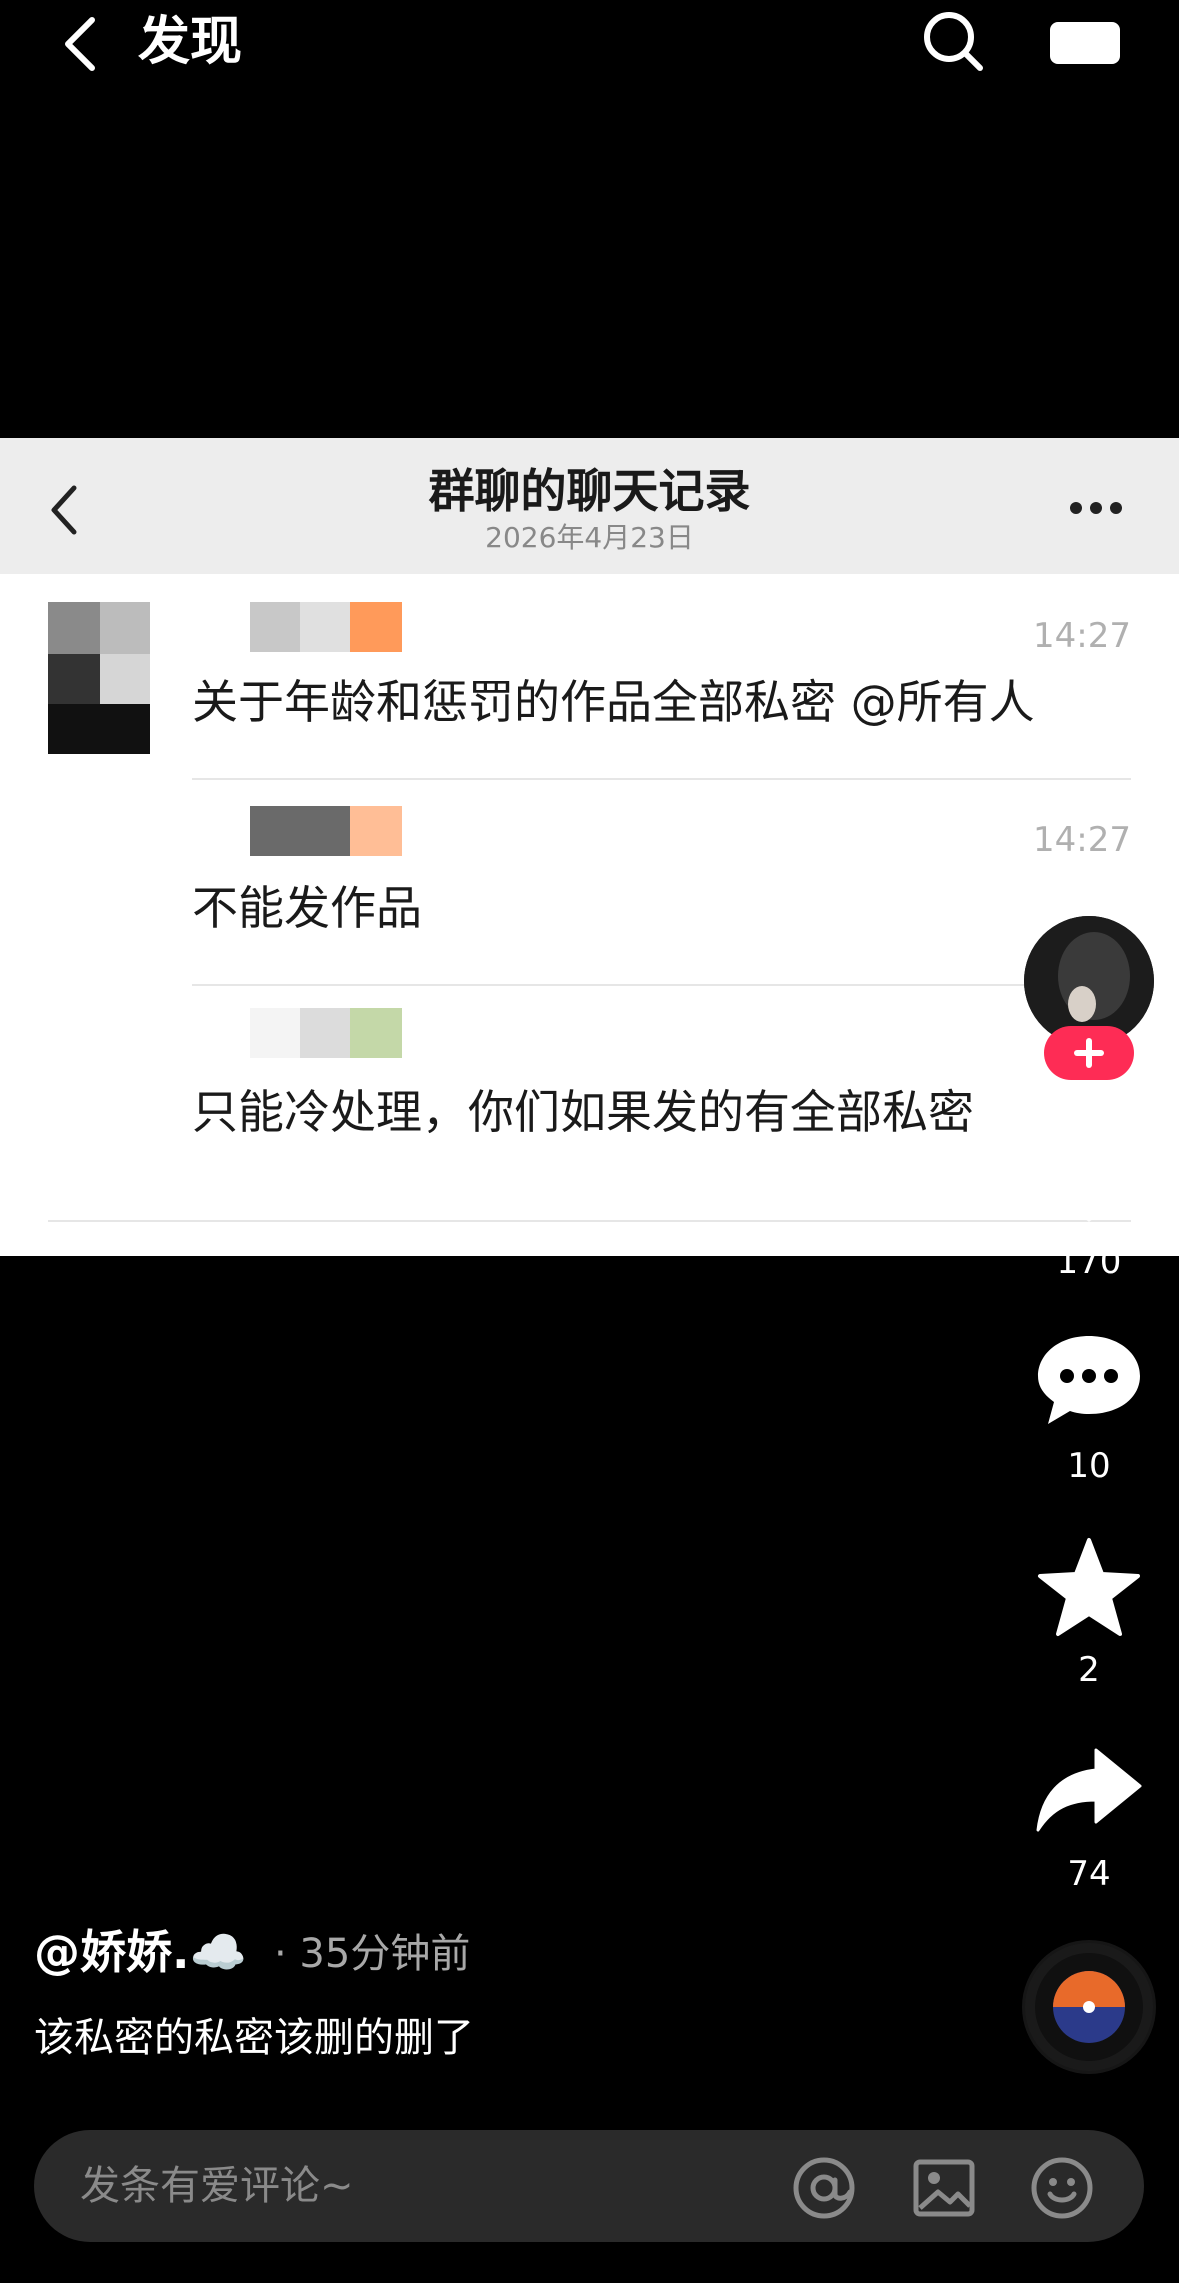 This screenshot has width=1179, height=2283. I want to click on video-camera-icon, so click(1085, 43).